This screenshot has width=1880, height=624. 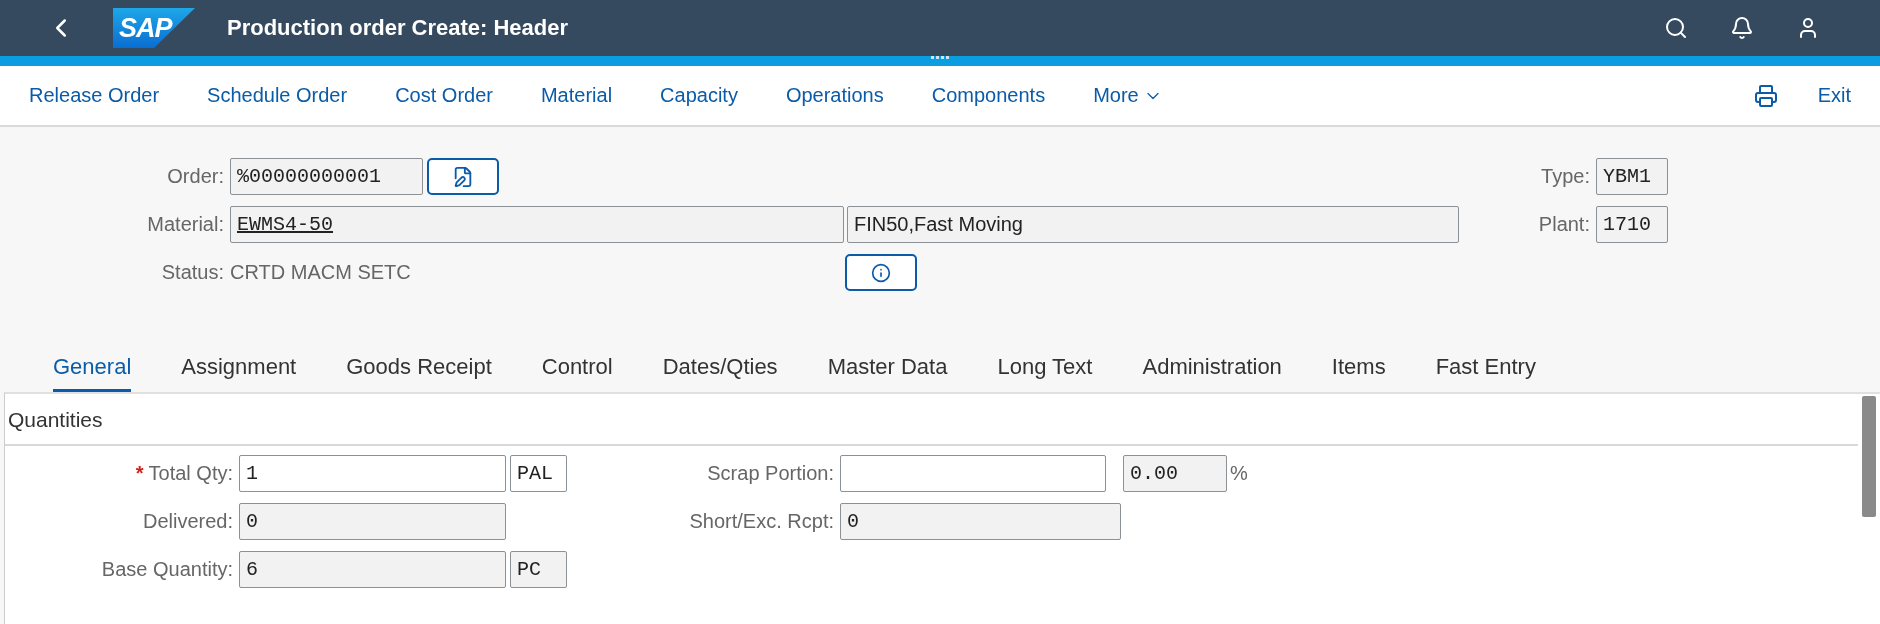 I want to click on field-label: Delivered:, so click(x=187, y=521).